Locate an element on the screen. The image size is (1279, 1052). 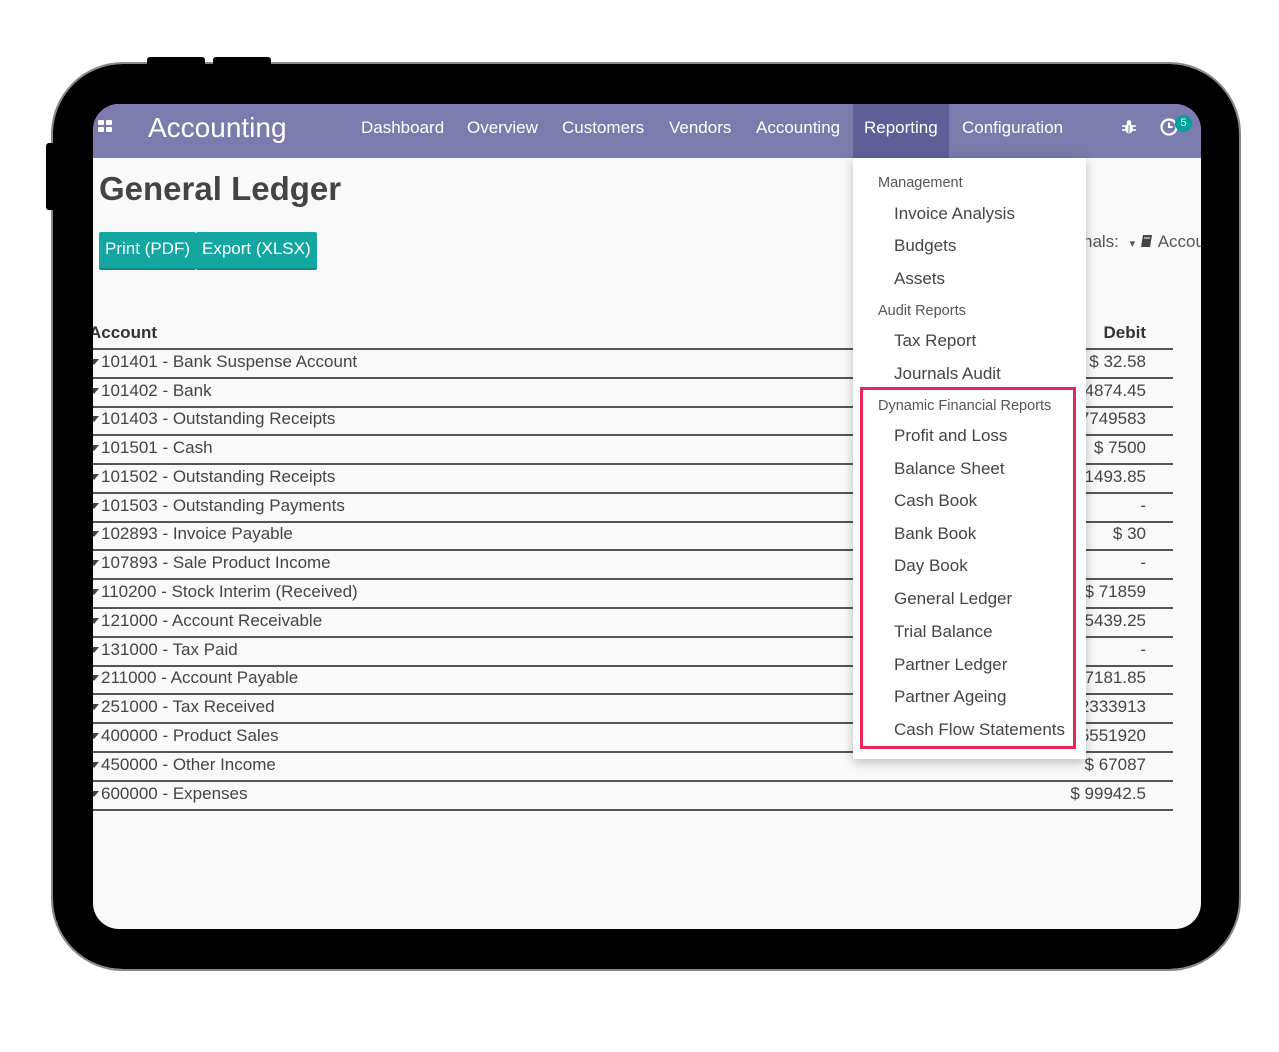
row-account: 131000 - Tax Paid is located at coordinates (169, 649).